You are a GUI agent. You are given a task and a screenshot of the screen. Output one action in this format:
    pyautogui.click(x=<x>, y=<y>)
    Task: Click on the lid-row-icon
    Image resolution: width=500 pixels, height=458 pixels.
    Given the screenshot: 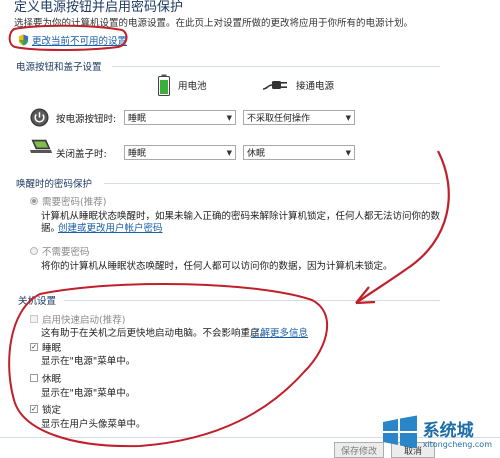 What is the action you would take?
    pyautogui.click(x=41, y=147)
    